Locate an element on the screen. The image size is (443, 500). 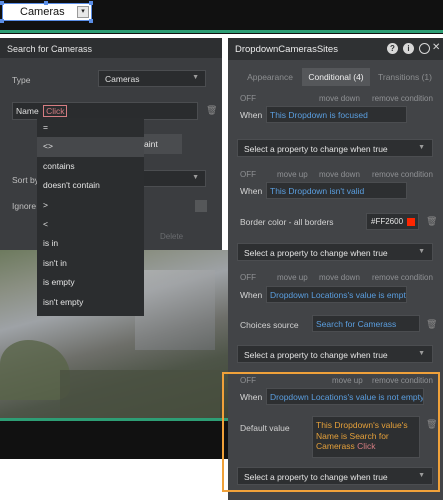
chevron-down-icon: ▾ is located at coordinates (83, 12).